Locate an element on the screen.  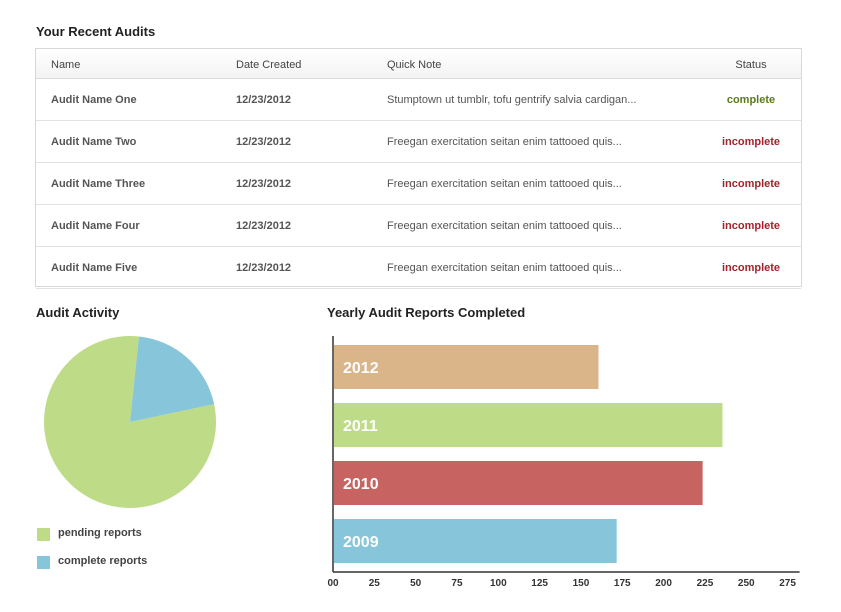
audit-activity-title: Audit Activity is located at coordinates (78, 312).